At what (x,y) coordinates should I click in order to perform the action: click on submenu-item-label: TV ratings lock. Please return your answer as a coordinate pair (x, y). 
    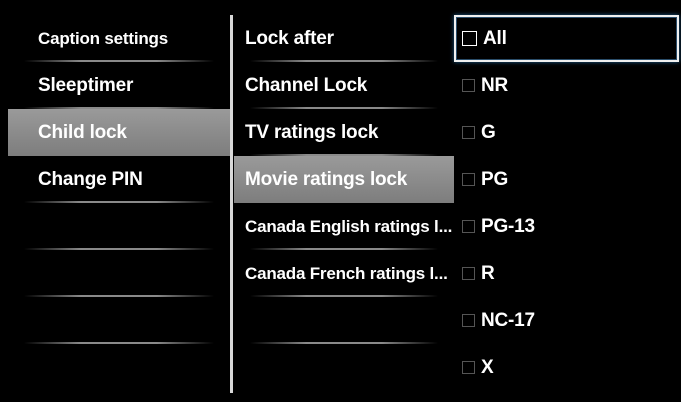
    Looking at the image, I should click on (312, 132).